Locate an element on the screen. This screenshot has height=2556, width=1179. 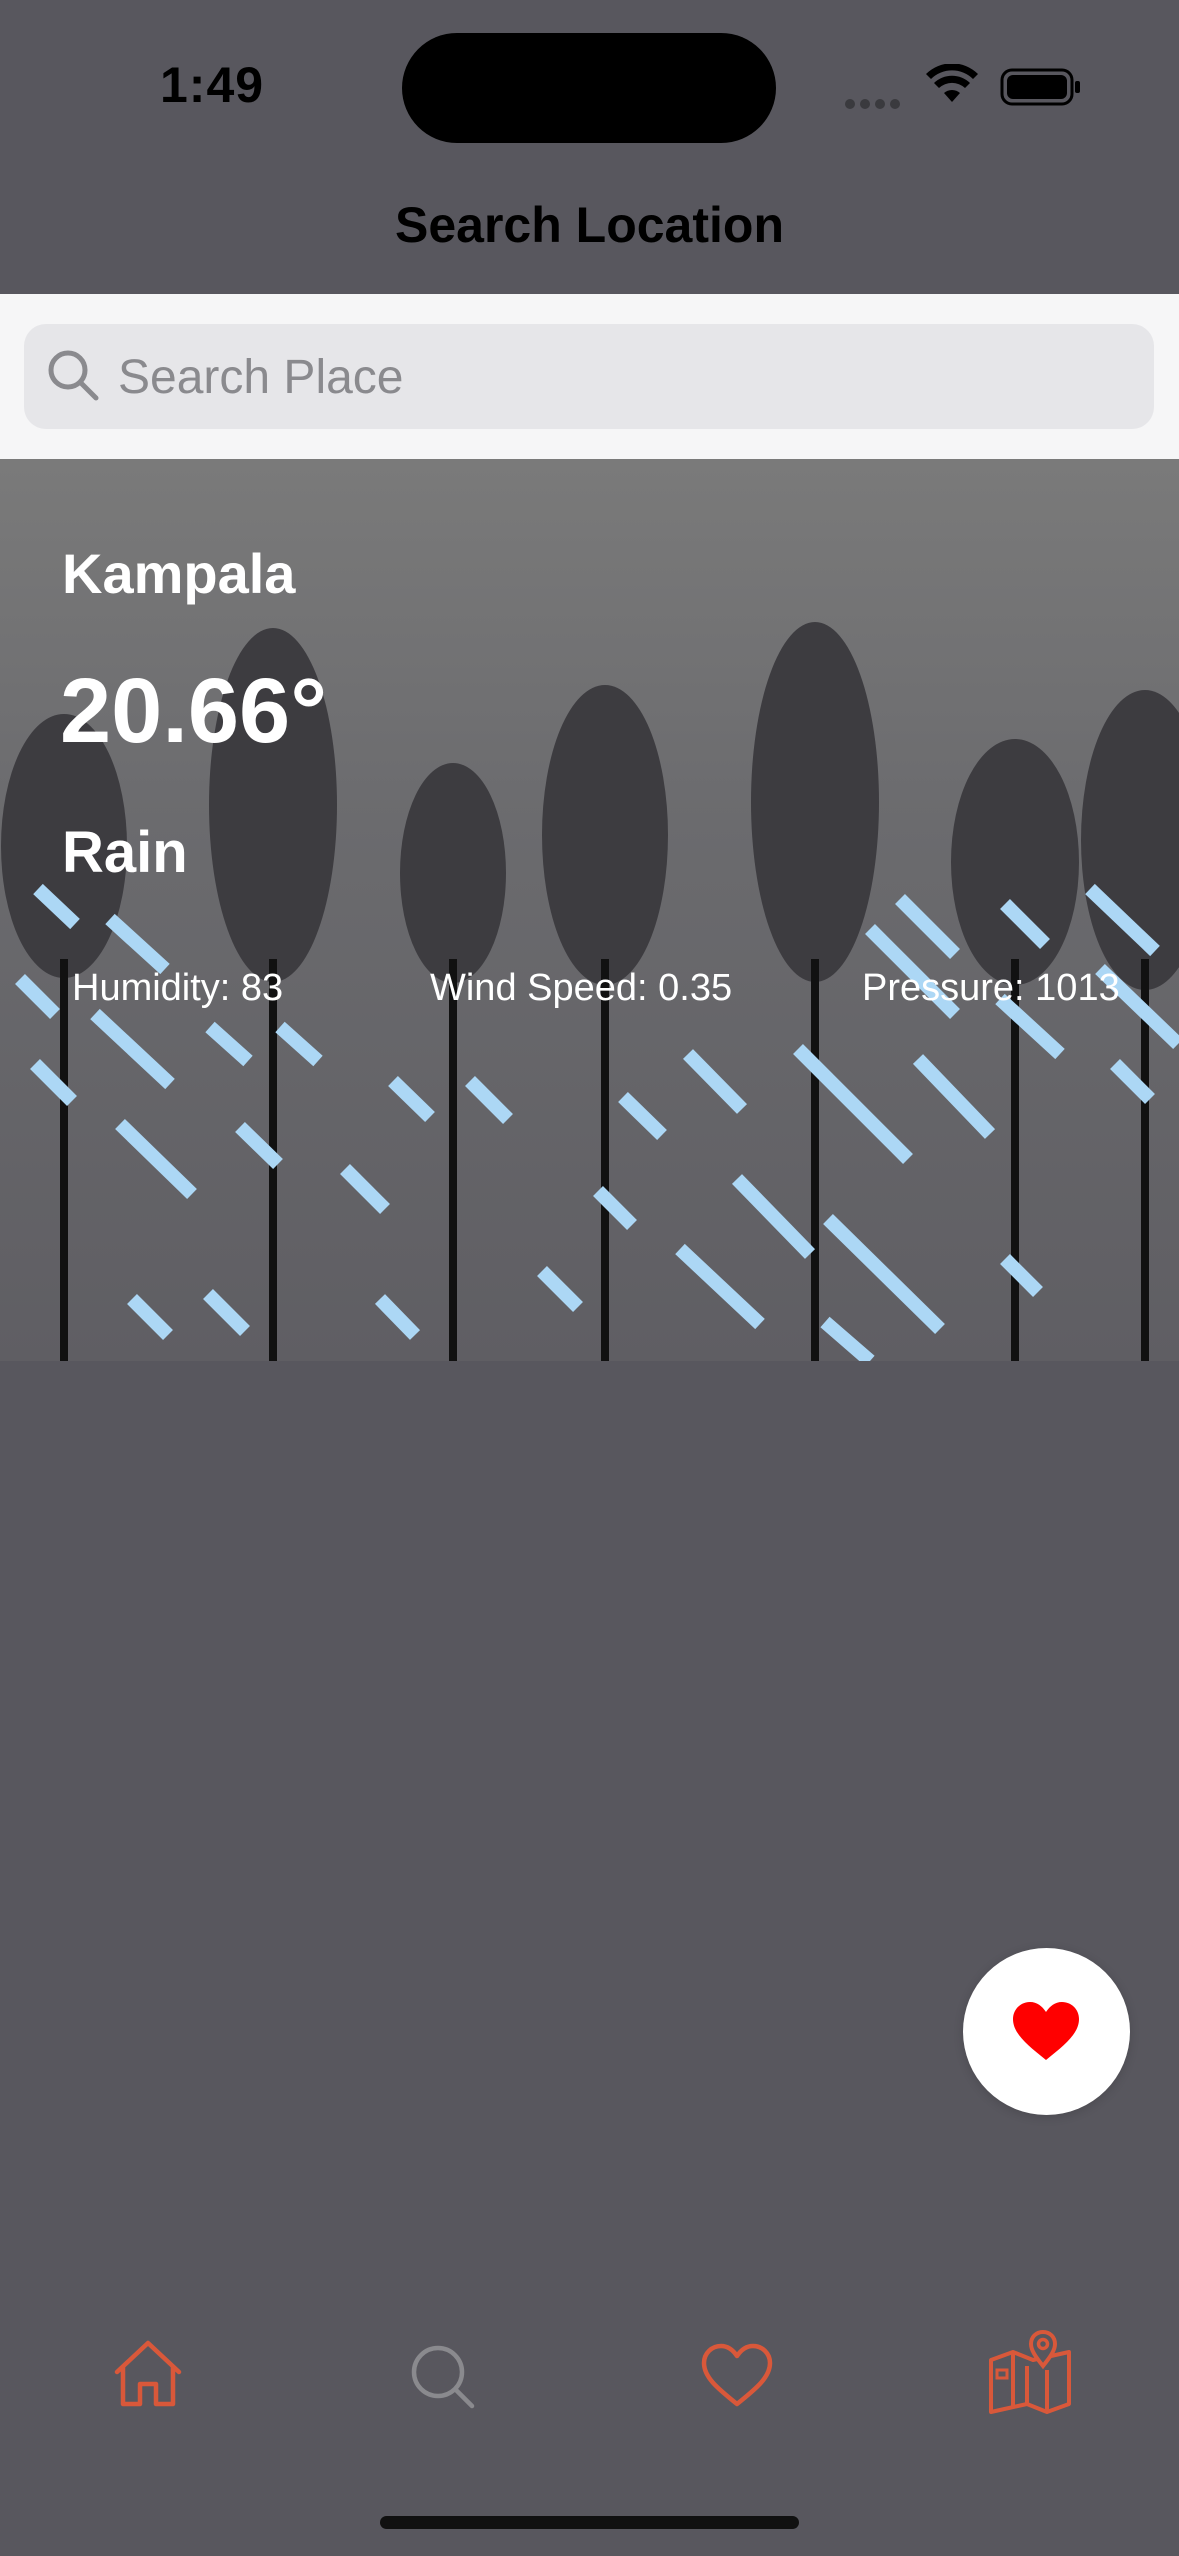
battery-icon is located at coordinates (1040, 87).